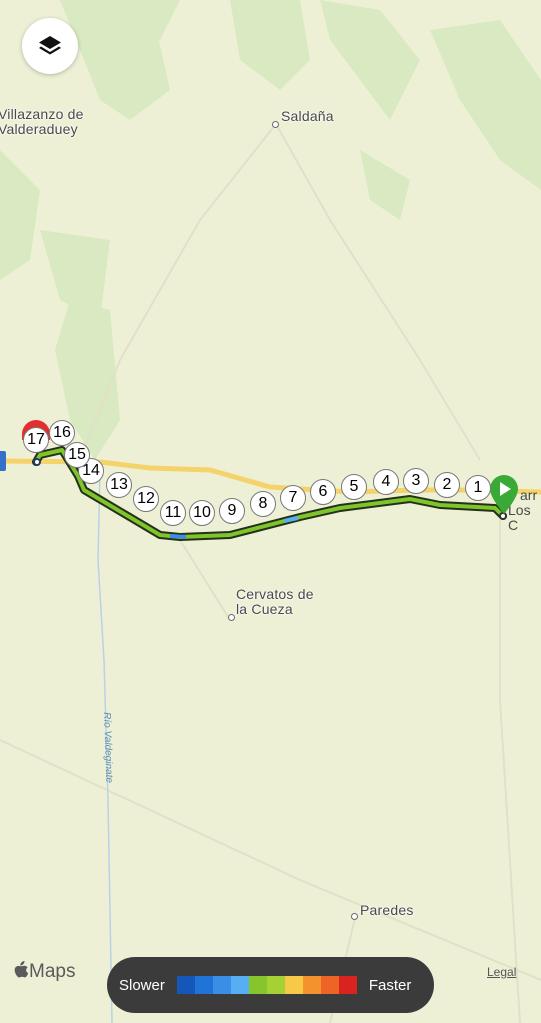 This screenshot has height=1023, width=541. Describe the element at coordinates (232, 511) in the screenshot. I see `km-marker: 9` at that location.